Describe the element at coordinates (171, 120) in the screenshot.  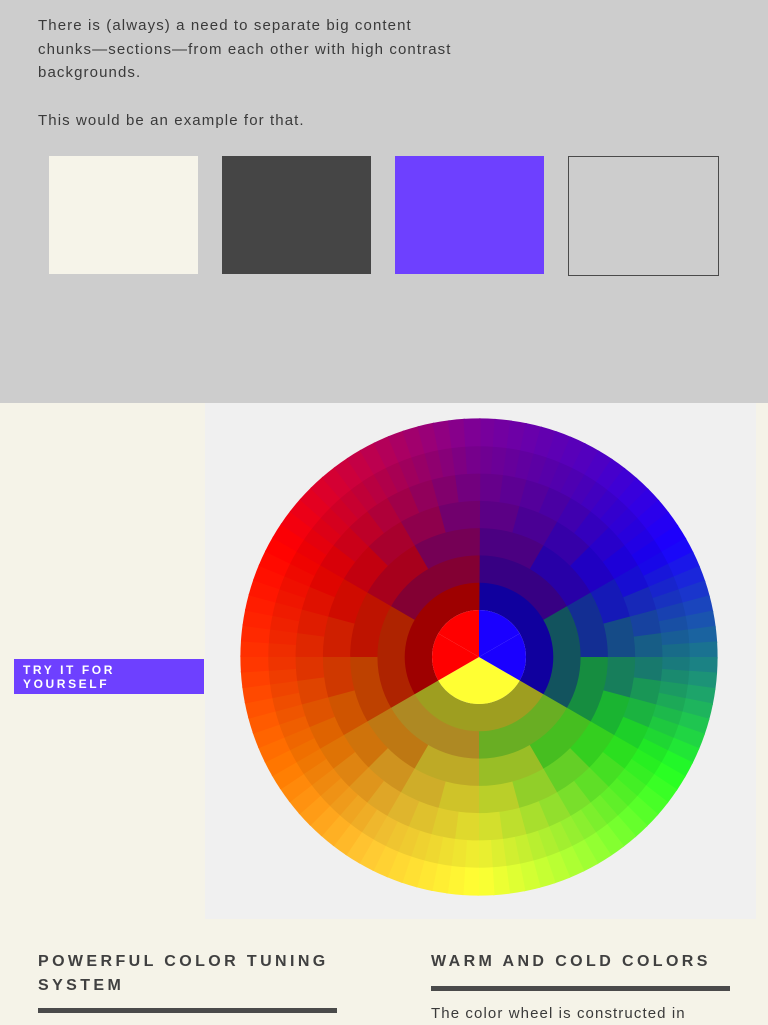
I see `intro-paragraph: This would be an example for that.` at that location.